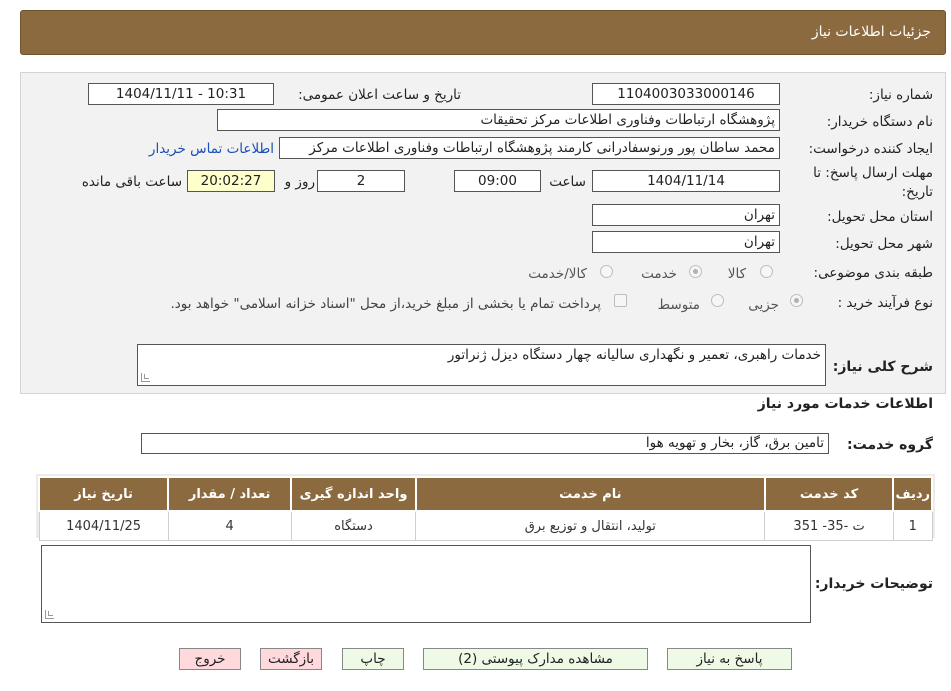  Describe the element at coordinates (361, 181) in the screenshot. I see `remaining-days-field: 2` at that location.